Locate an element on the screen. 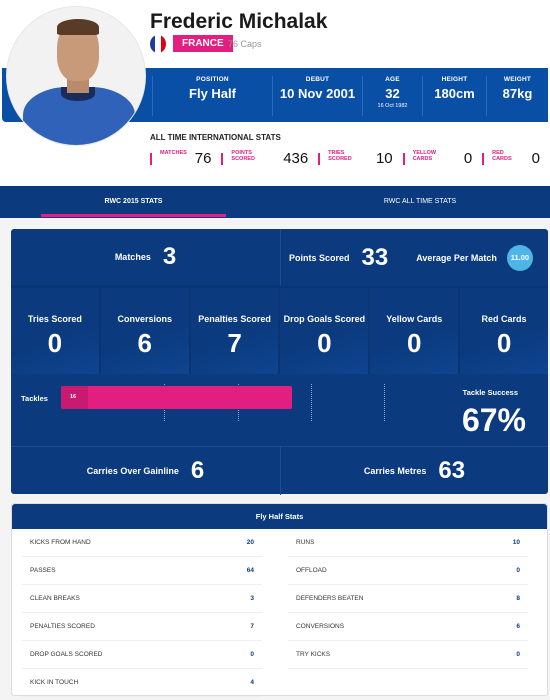 The height and width of the screenshot is (700, 550). tile-label: Penalties Scored is located at coordinates (234, 319).